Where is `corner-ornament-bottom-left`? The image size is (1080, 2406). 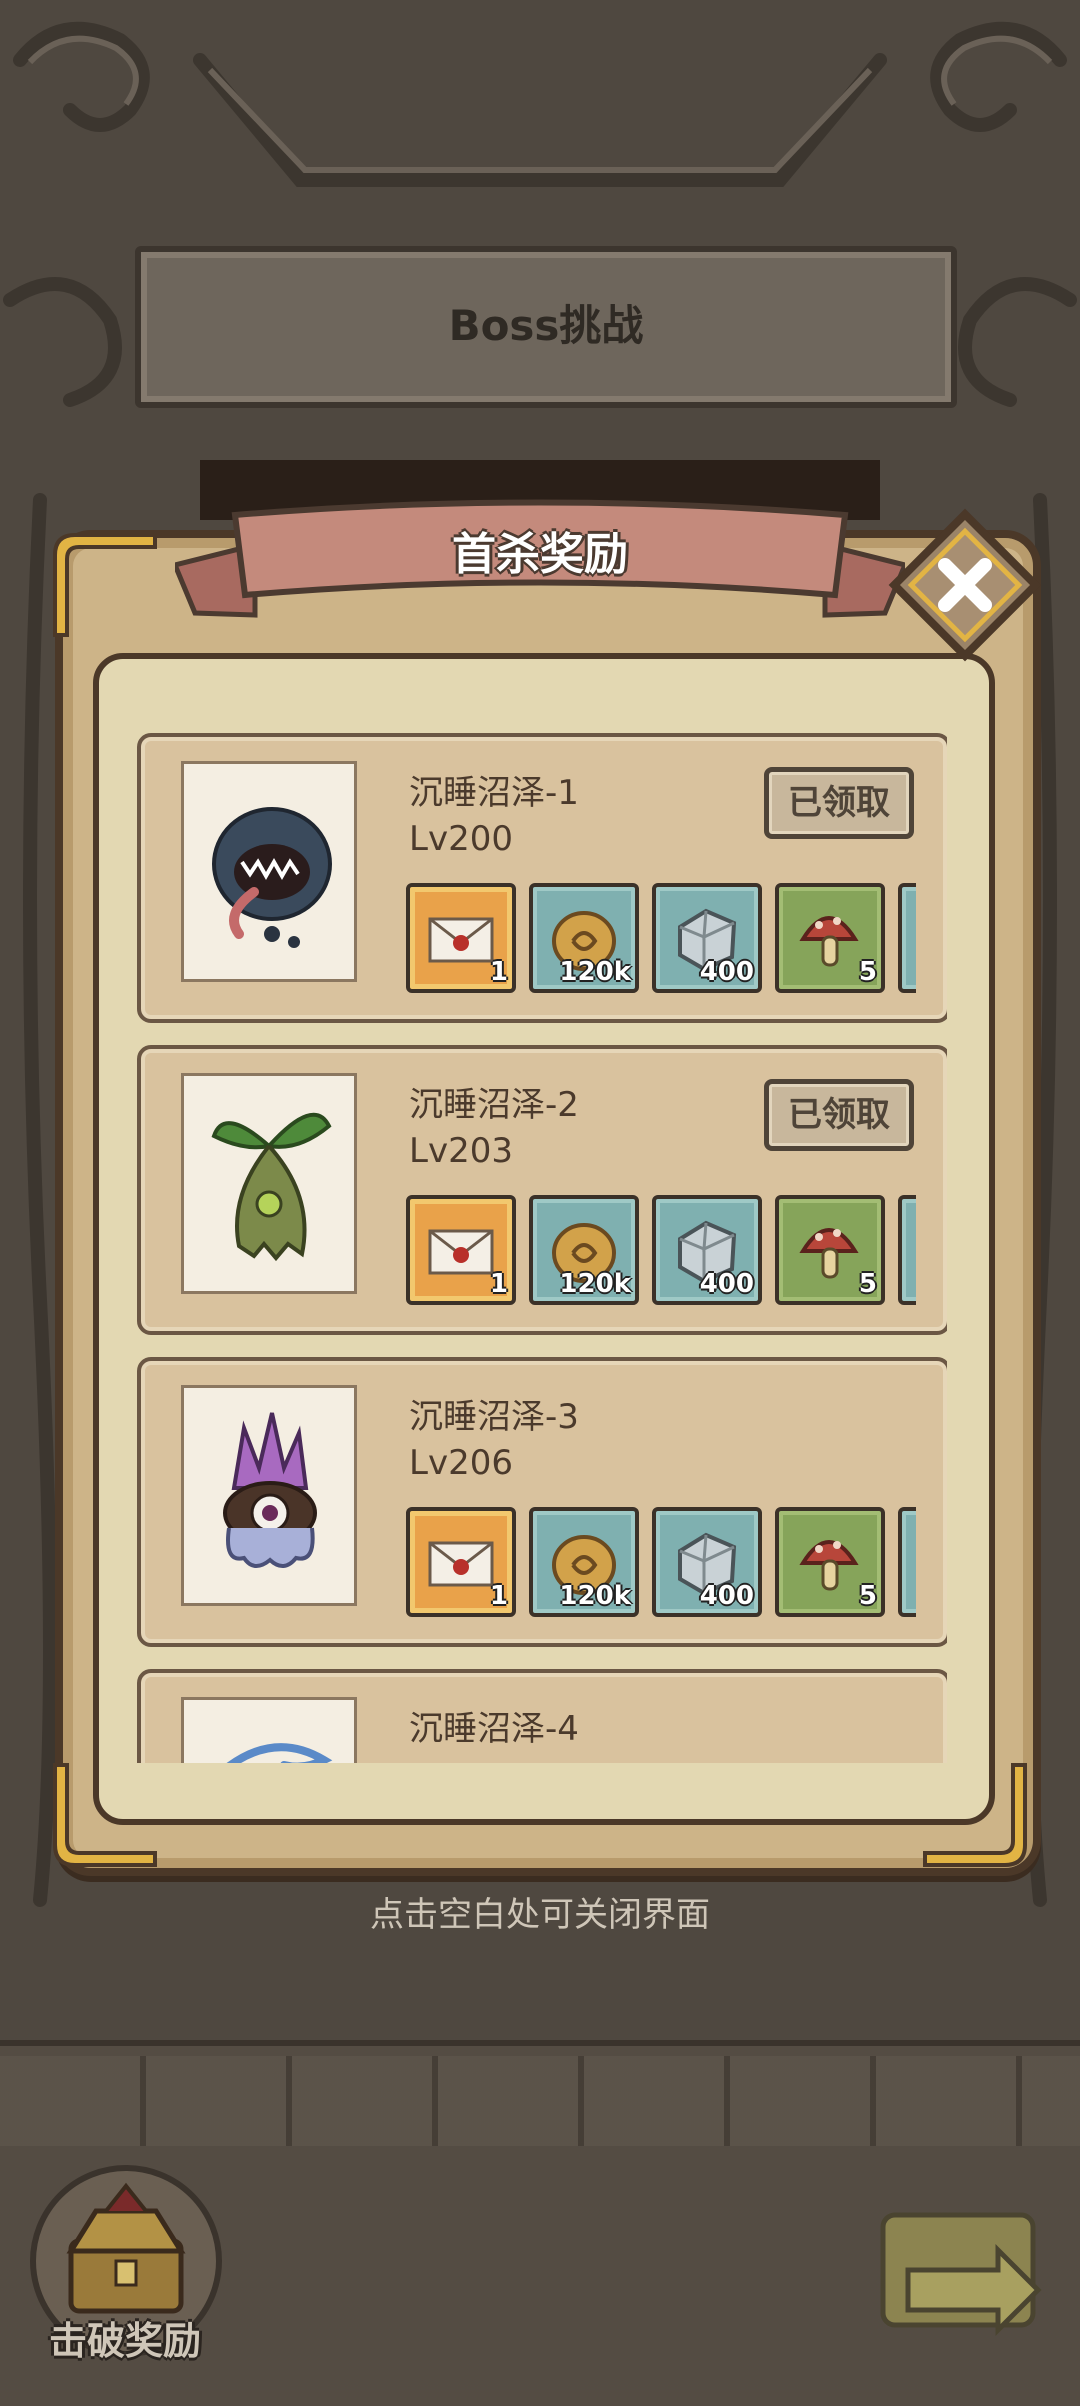
corner-ornament-bottom-left is located at coordinates (105, 1815).